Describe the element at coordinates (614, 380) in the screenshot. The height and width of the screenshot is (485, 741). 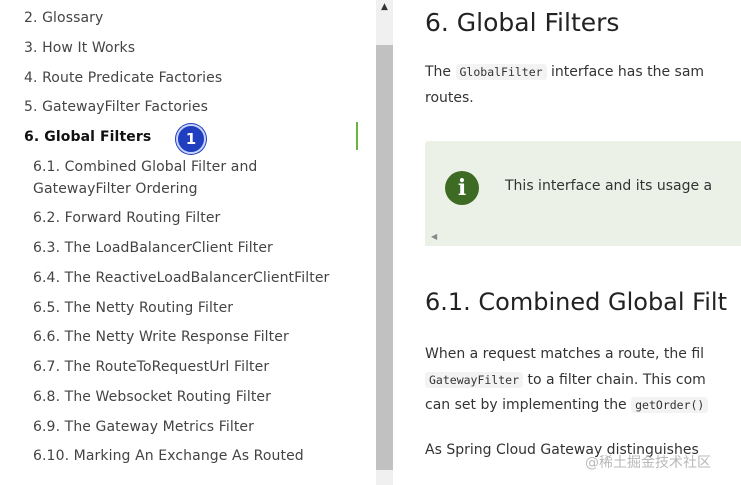
I see `section-line2-text: to a filter chain. This com` at that location.